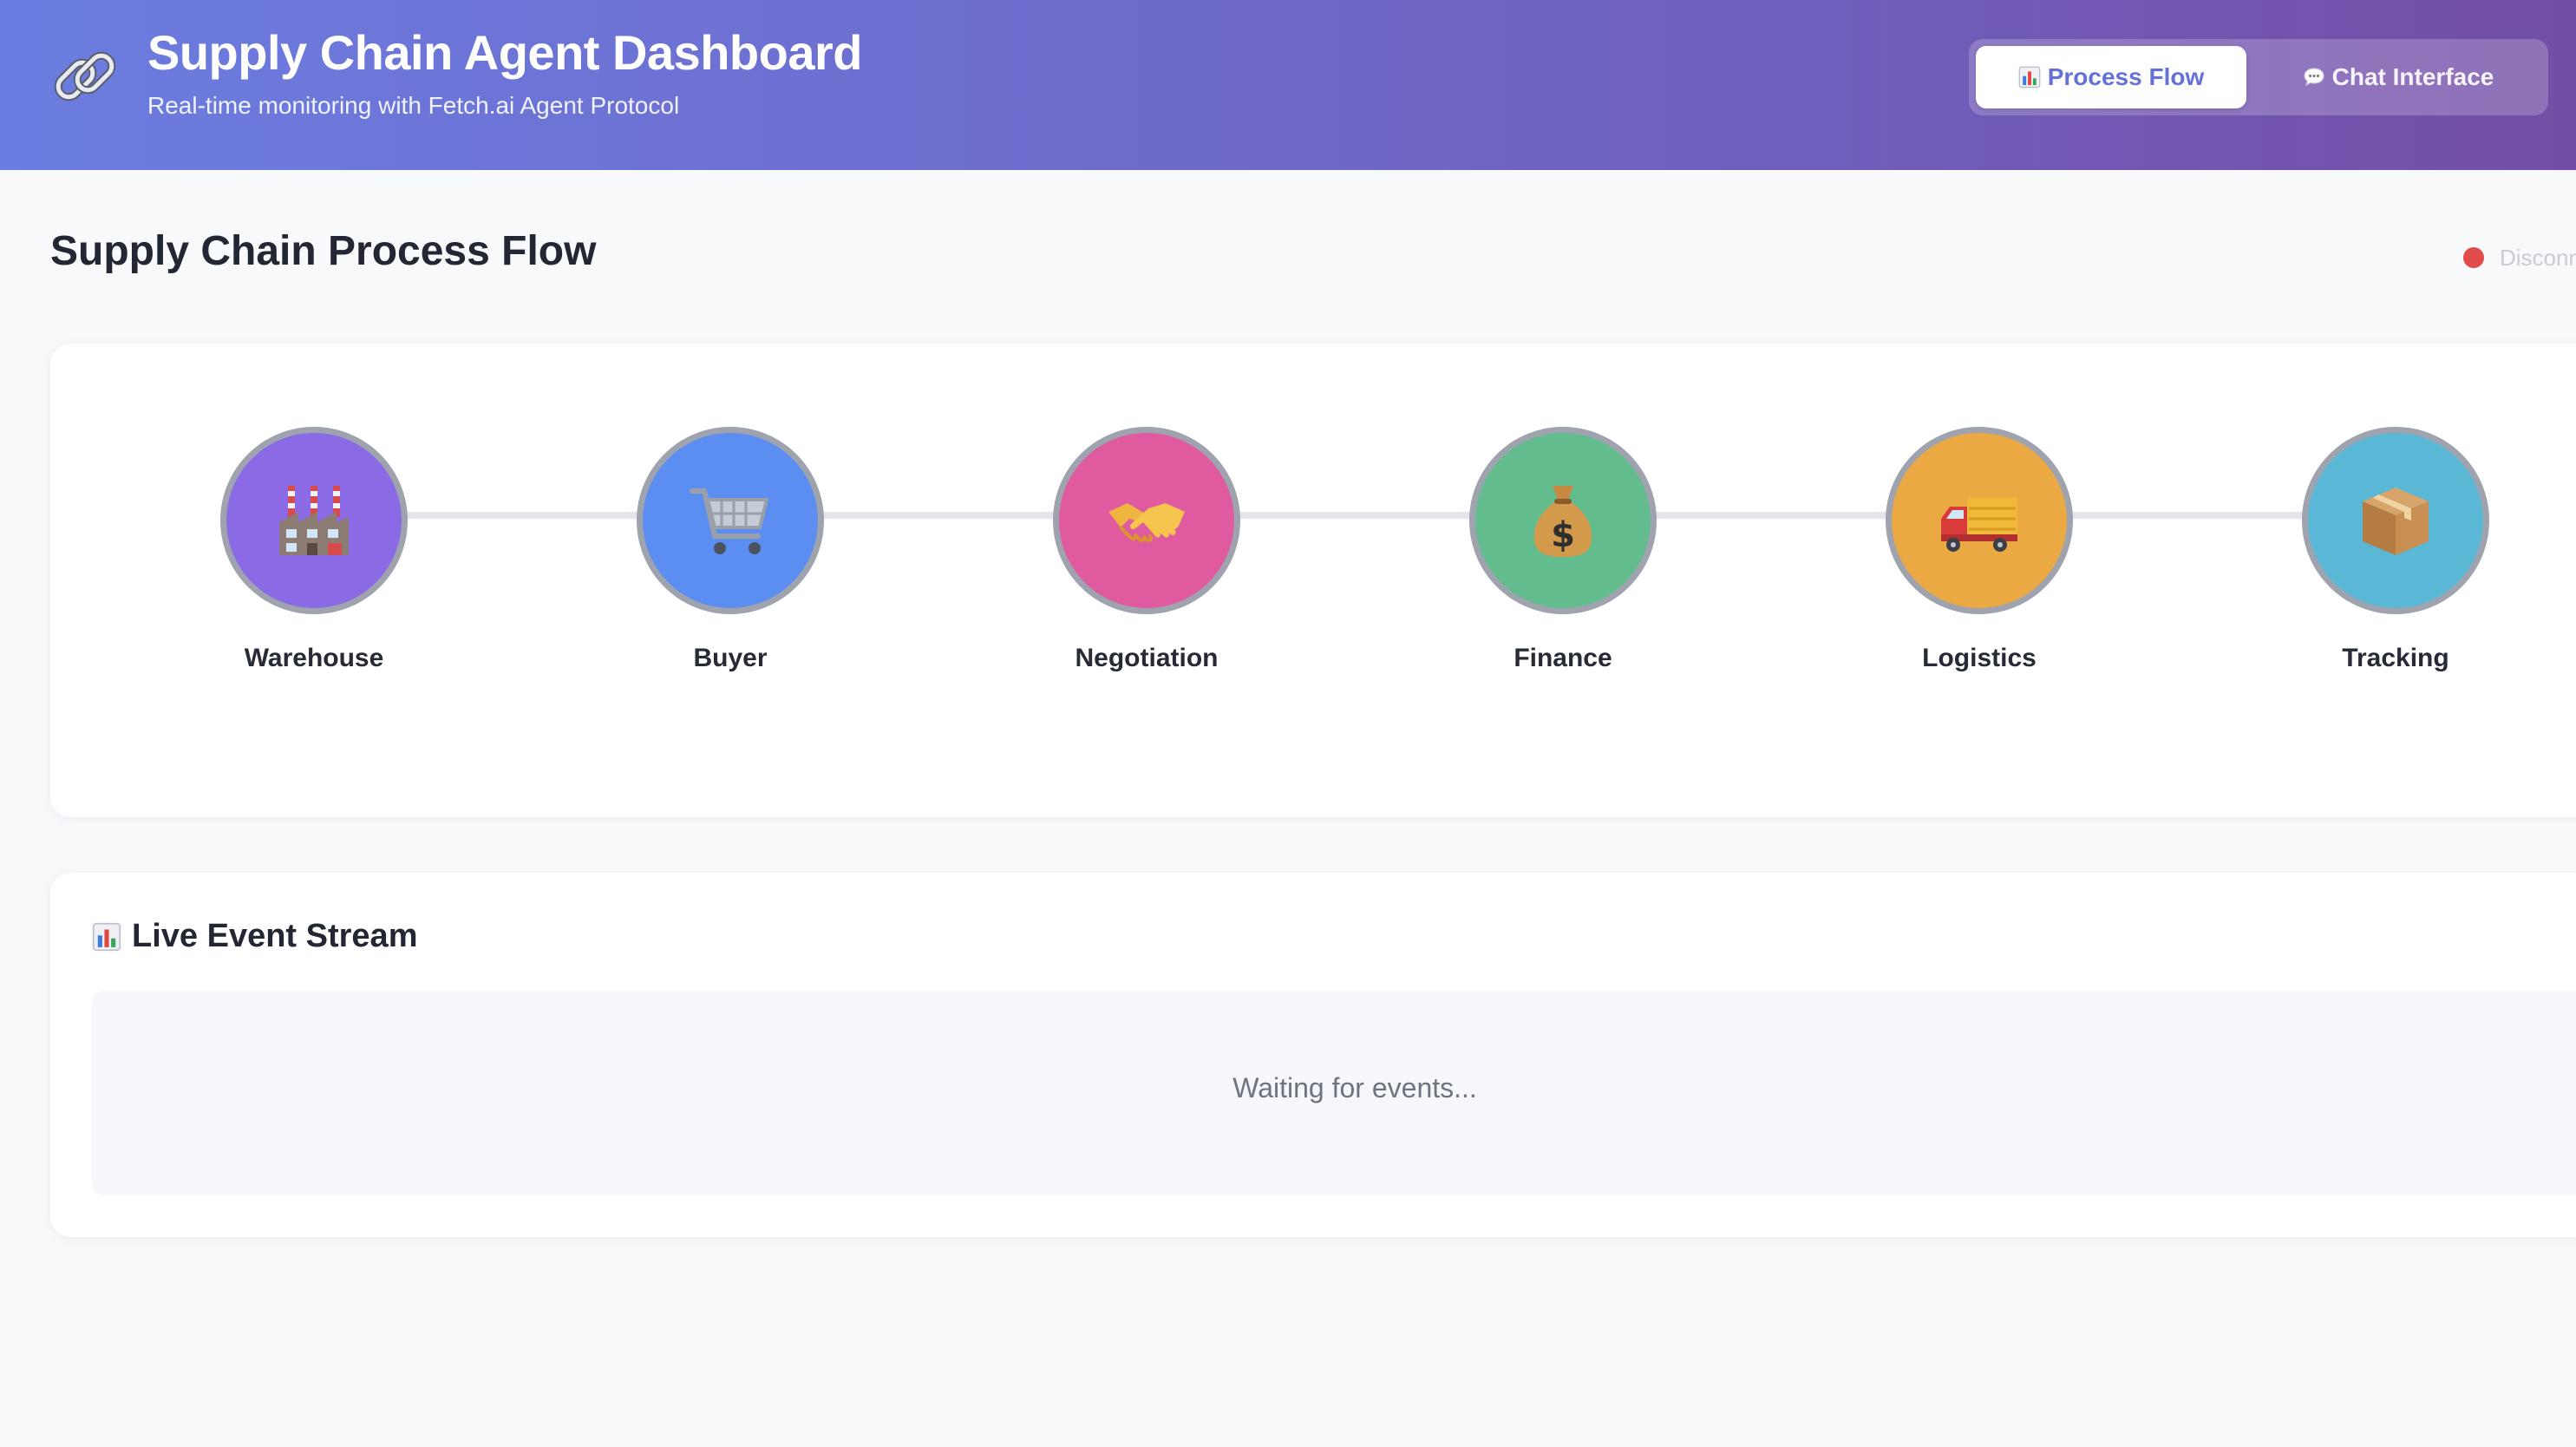 This screenshot has height=1447, width=2576. I want to click on stage-label: Warehouse, so click(314, 658).